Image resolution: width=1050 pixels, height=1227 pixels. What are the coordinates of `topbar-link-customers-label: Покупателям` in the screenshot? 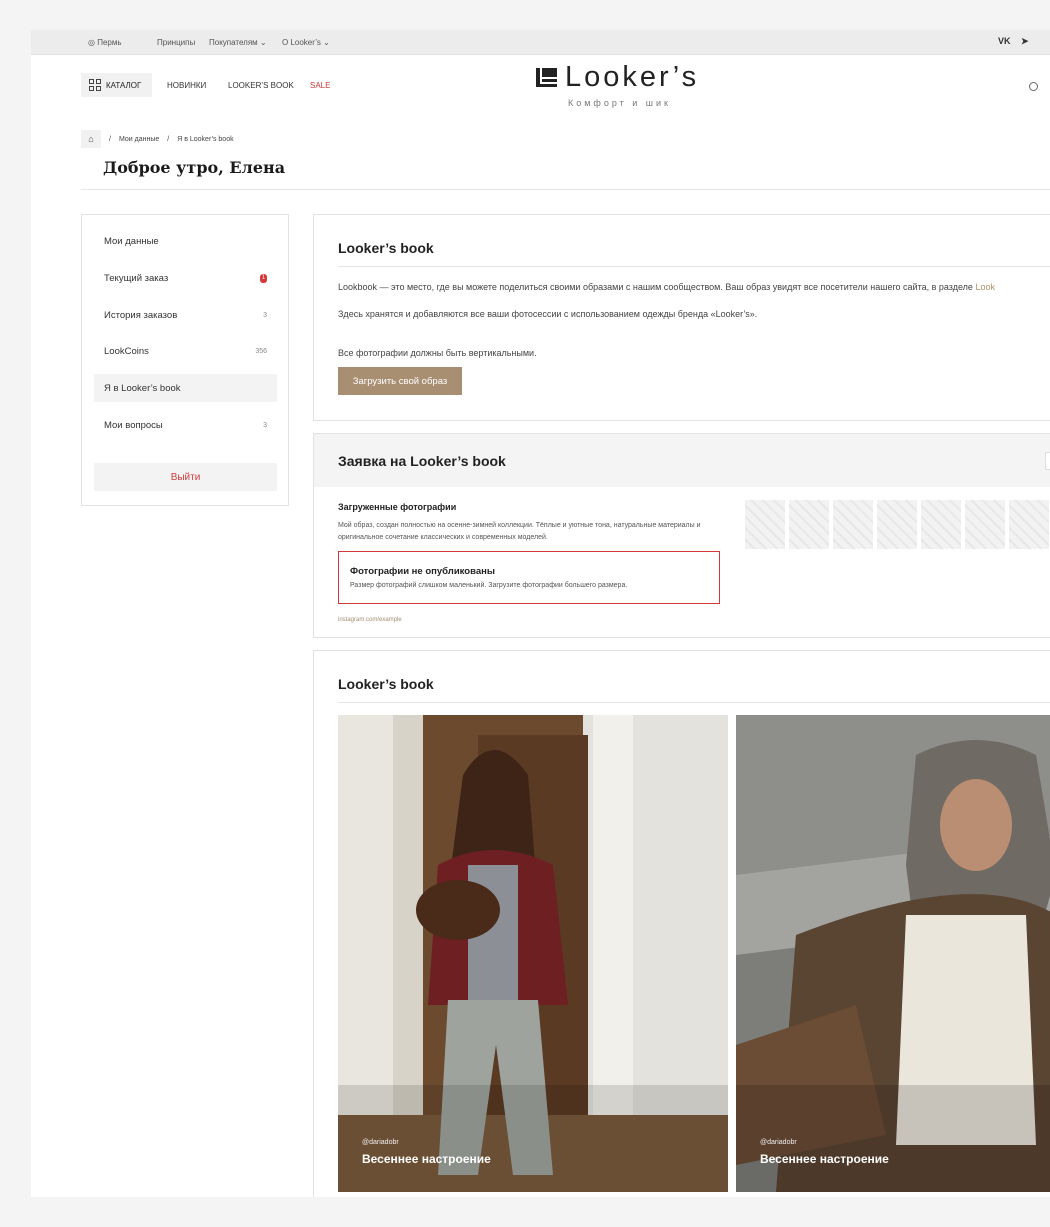 It's located at (233, 42).